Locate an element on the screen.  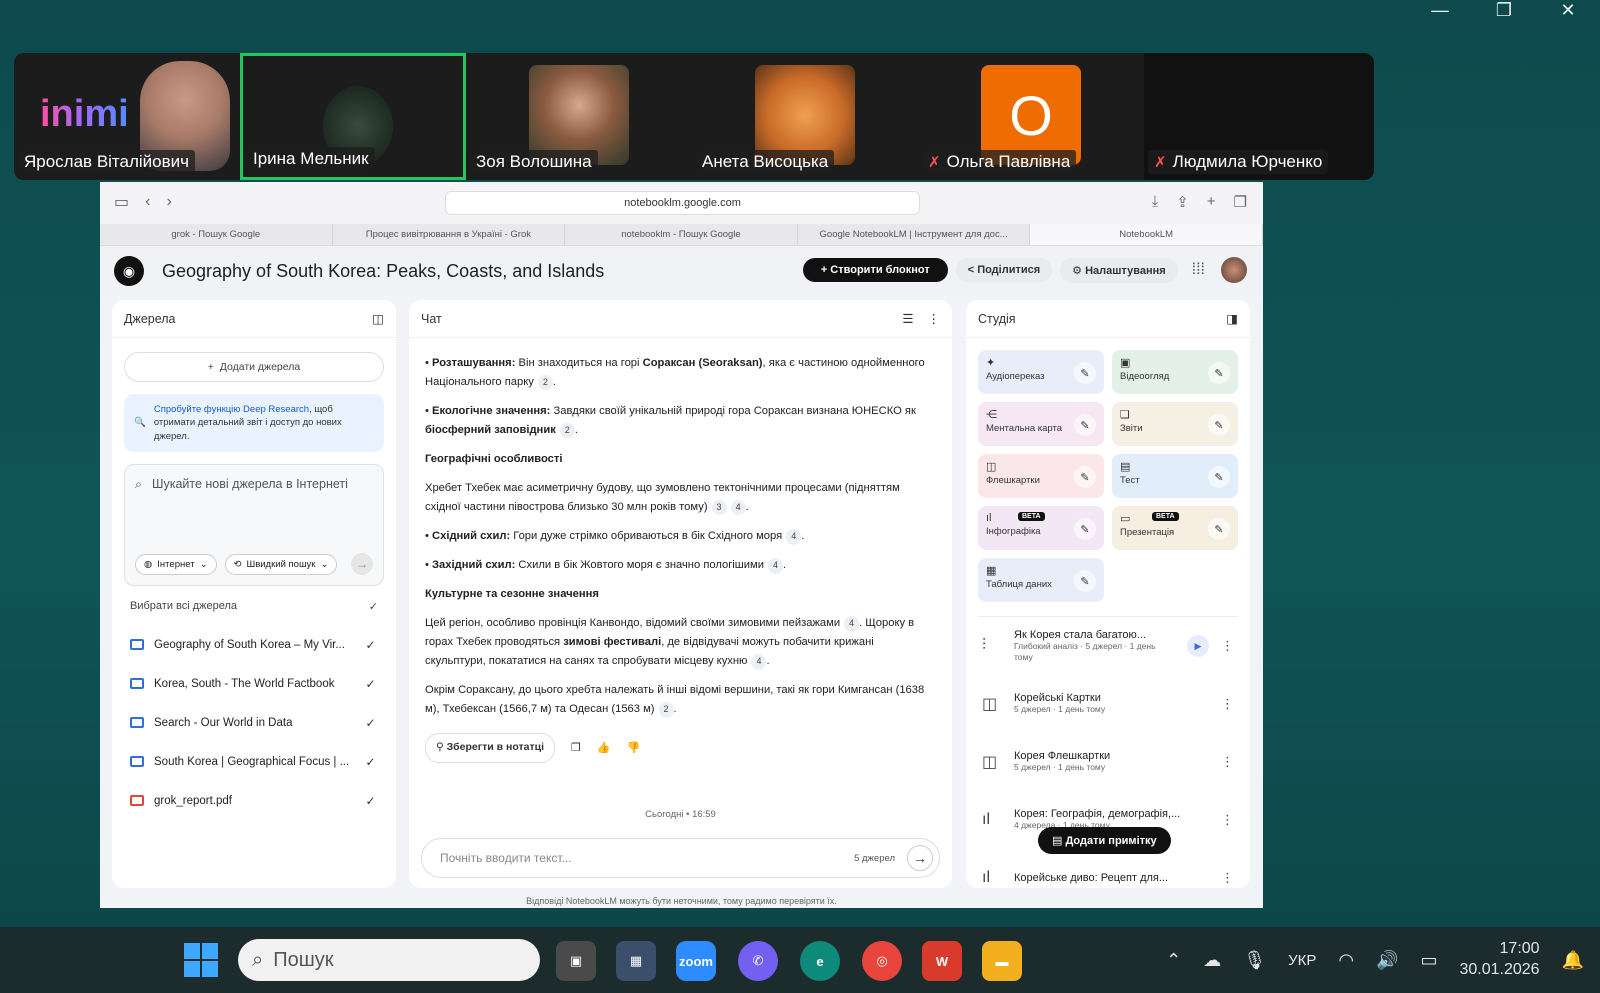
language-indicator: УКР is located at coordinates (1302, 960).